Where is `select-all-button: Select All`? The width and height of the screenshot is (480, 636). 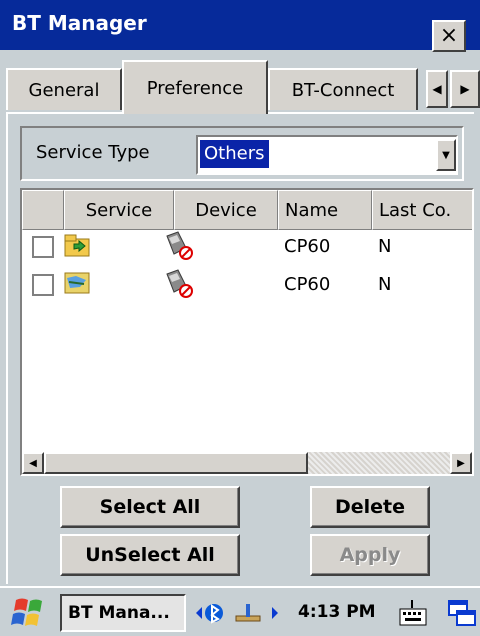
select-all-button: Select All is located at coordinates (150, 507).